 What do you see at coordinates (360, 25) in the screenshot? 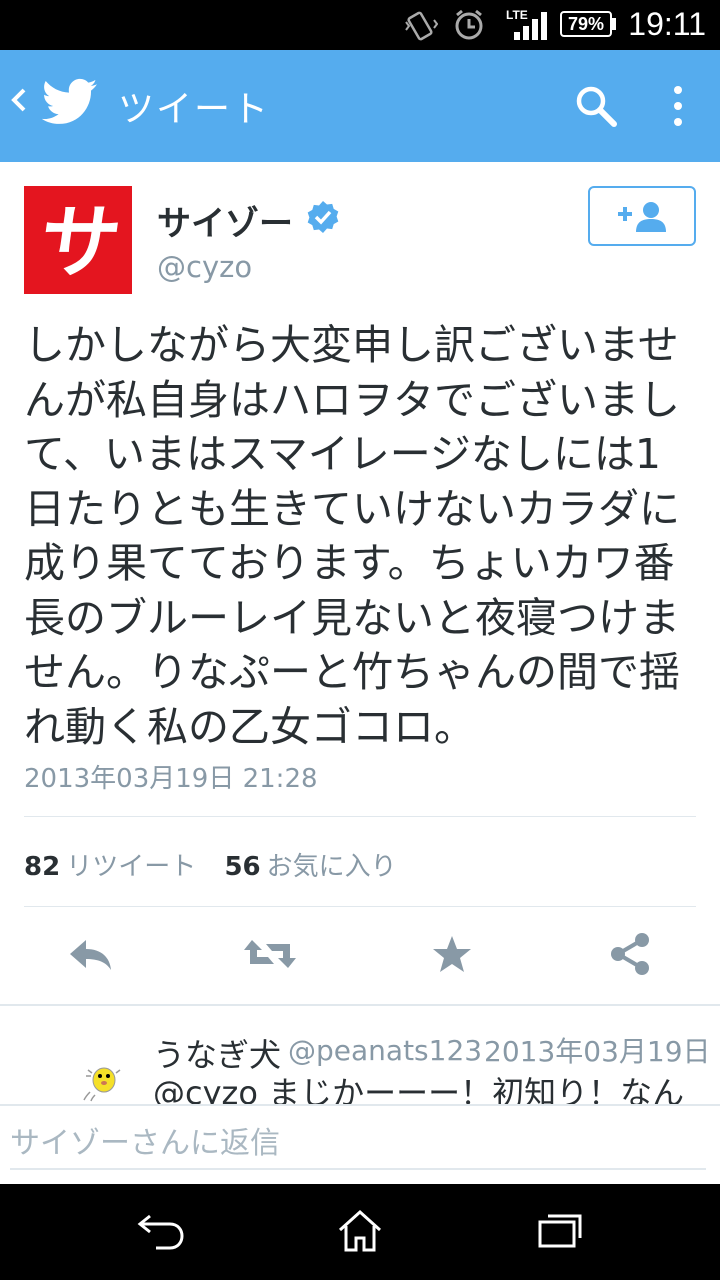
I see `status-bar: LTE 79% 19:11` at bounding box center [360, 25].